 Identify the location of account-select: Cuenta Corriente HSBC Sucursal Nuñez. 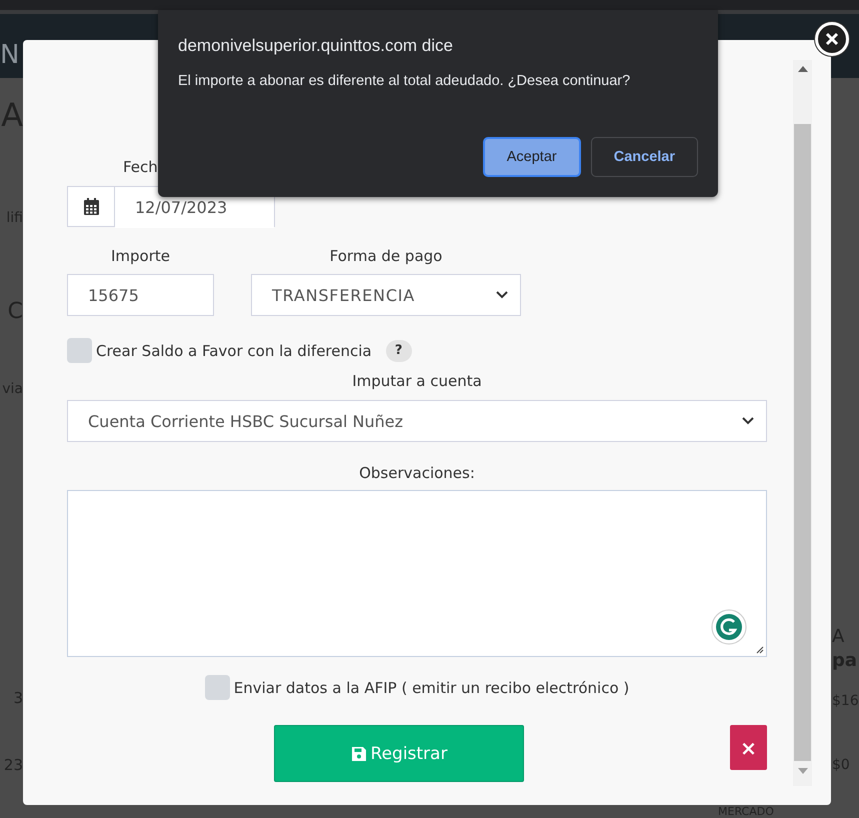
(417, 421).